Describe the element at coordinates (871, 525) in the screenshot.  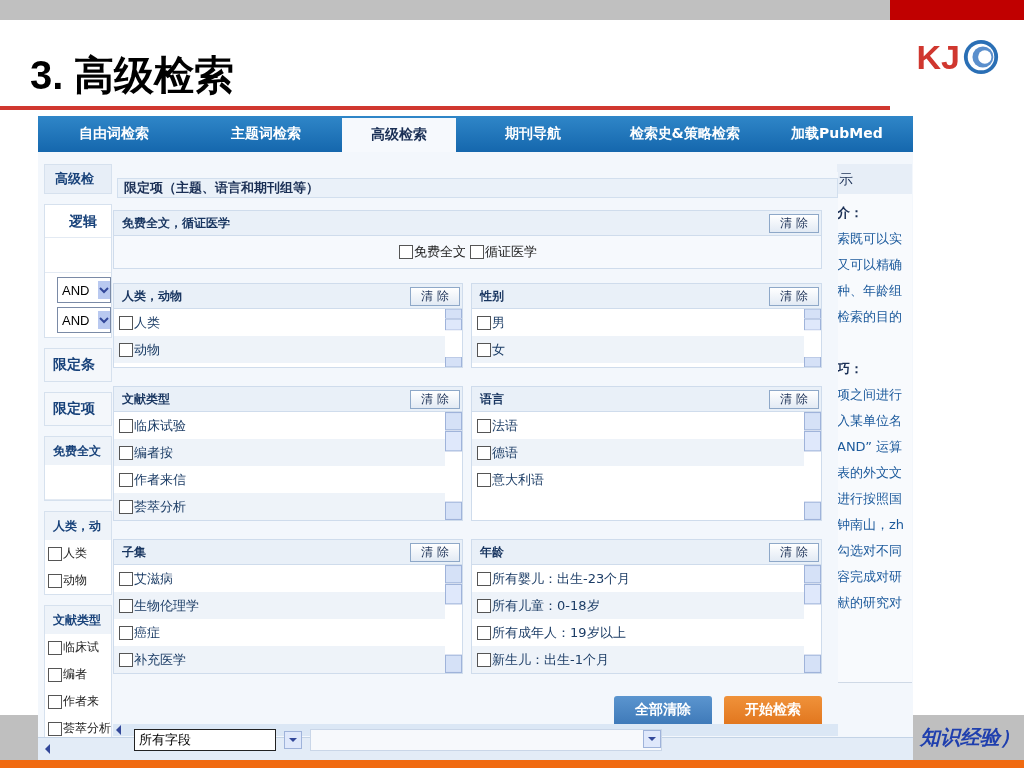
I see `hint-text: 钟南山，zh` at that location.